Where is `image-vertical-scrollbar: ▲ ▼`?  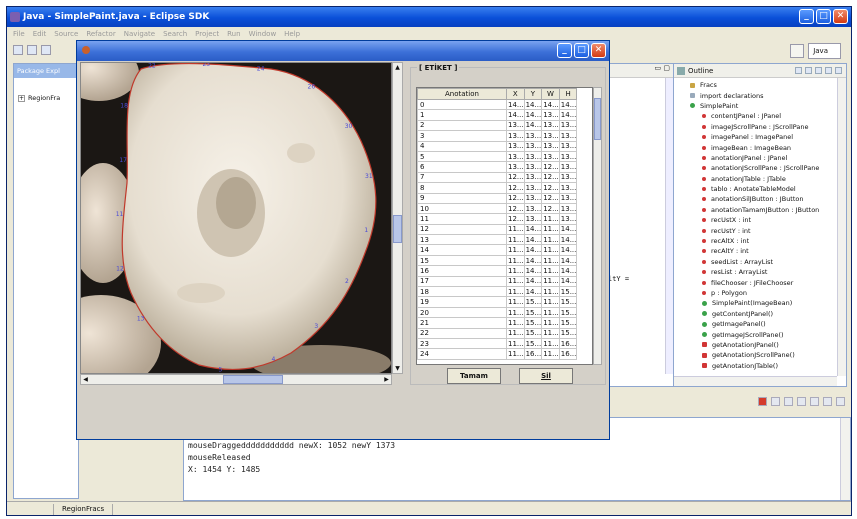 image-vertical-scrollbar: ▲ ▼ is located at coordinates (397, 218).